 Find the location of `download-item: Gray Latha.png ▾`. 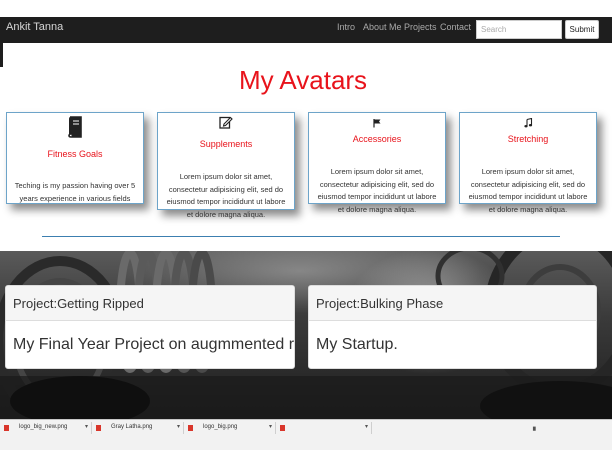

download-item: Gray Latha.png ▾ is located at coordinates (139, 428).